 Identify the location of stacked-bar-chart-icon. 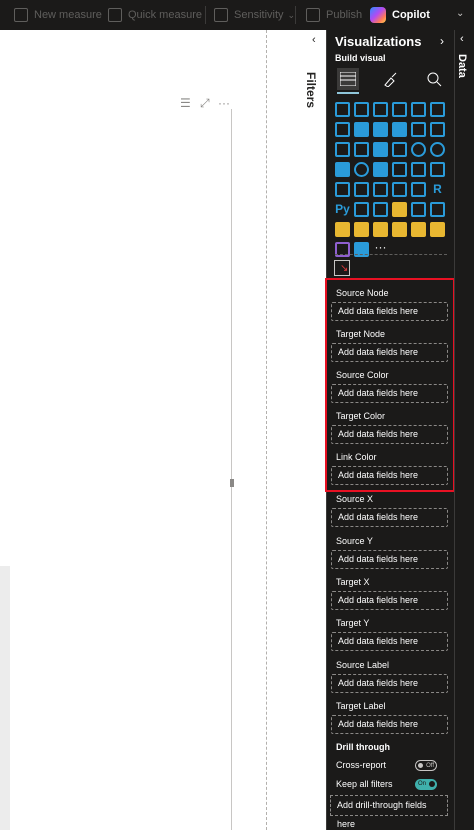
(342, 109).